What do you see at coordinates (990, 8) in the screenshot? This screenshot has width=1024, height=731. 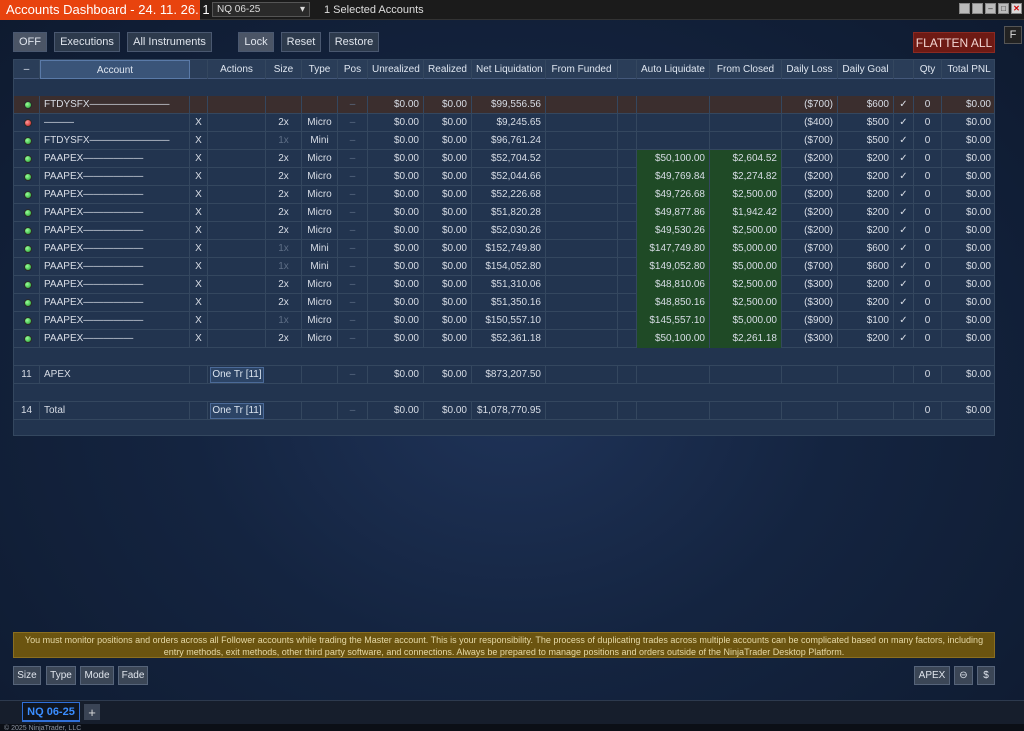 I see `minimize-icon: –` at bounding box center [990, 8].